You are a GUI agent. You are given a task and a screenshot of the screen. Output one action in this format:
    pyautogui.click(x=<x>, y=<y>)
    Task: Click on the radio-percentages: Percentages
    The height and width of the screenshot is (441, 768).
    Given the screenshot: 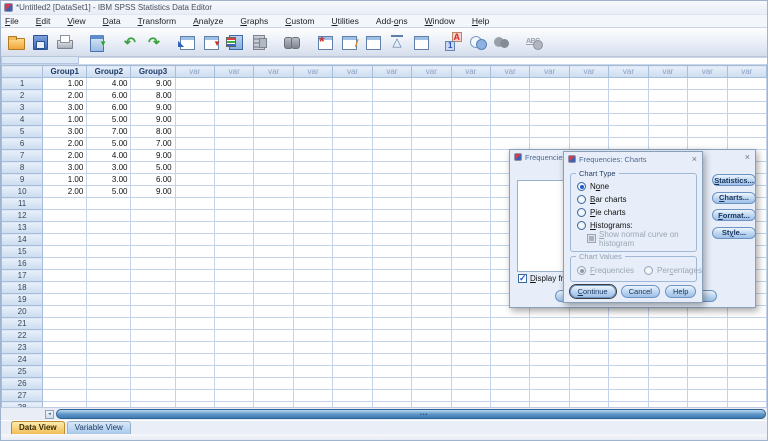 What is the action you would take?
    pyautogui.click(x=673, y=270)
    